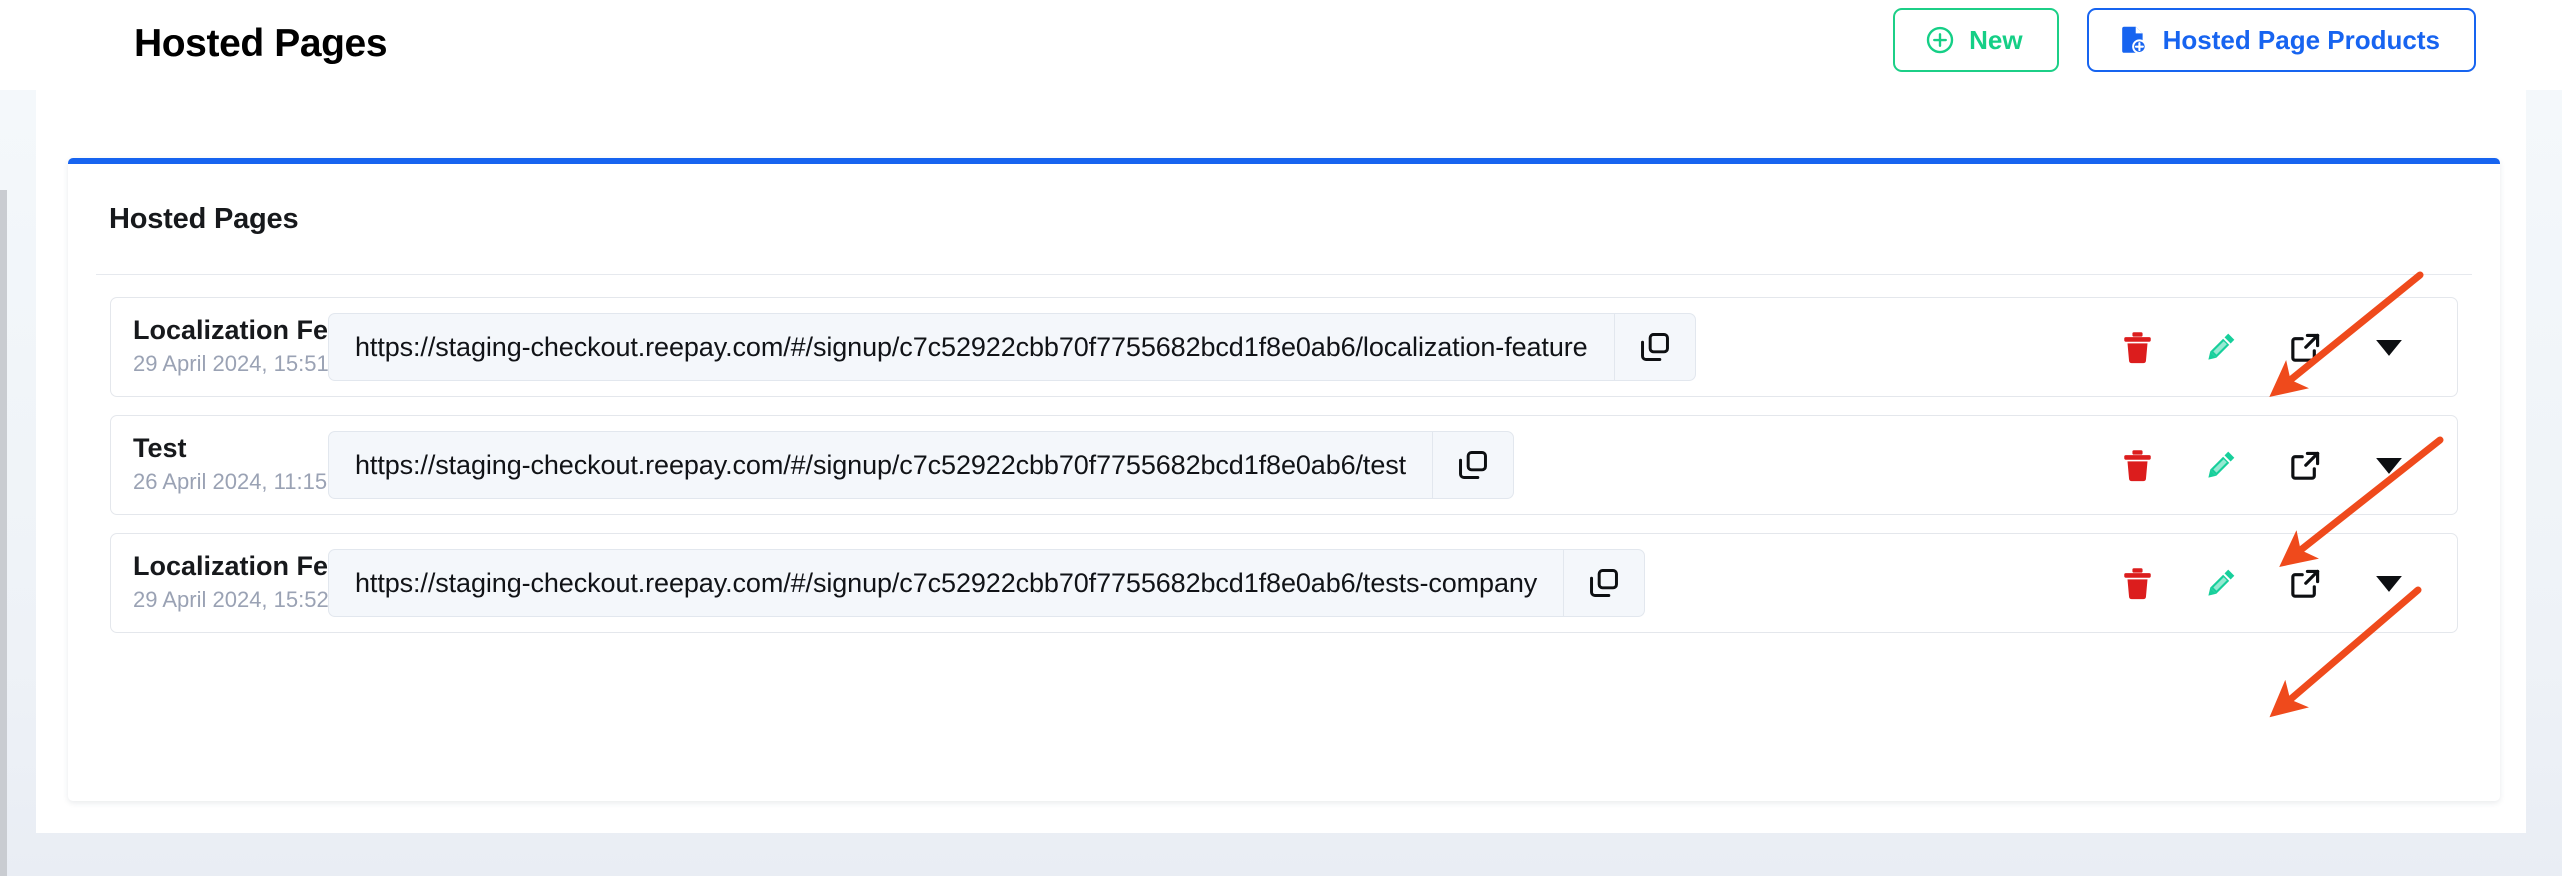 The height and width of the screenshot is (876, 2562). What do you see at coordinates (1281, 45) in the screenshot?
I see `page-header: Hosted Pages New Hosted Page Products` at bounding box center [1281, 45].